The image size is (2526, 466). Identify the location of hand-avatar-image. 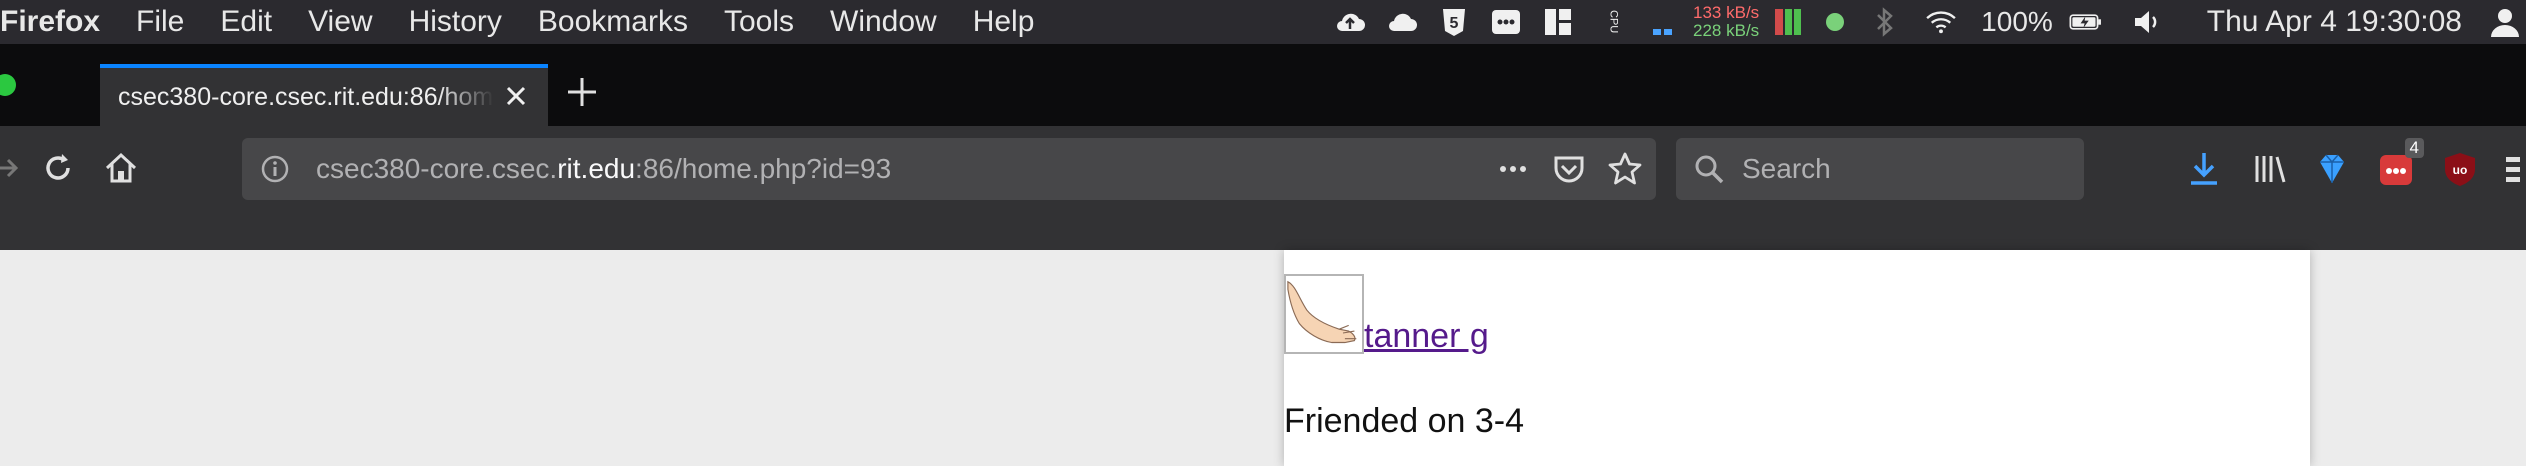
(1322, 312).